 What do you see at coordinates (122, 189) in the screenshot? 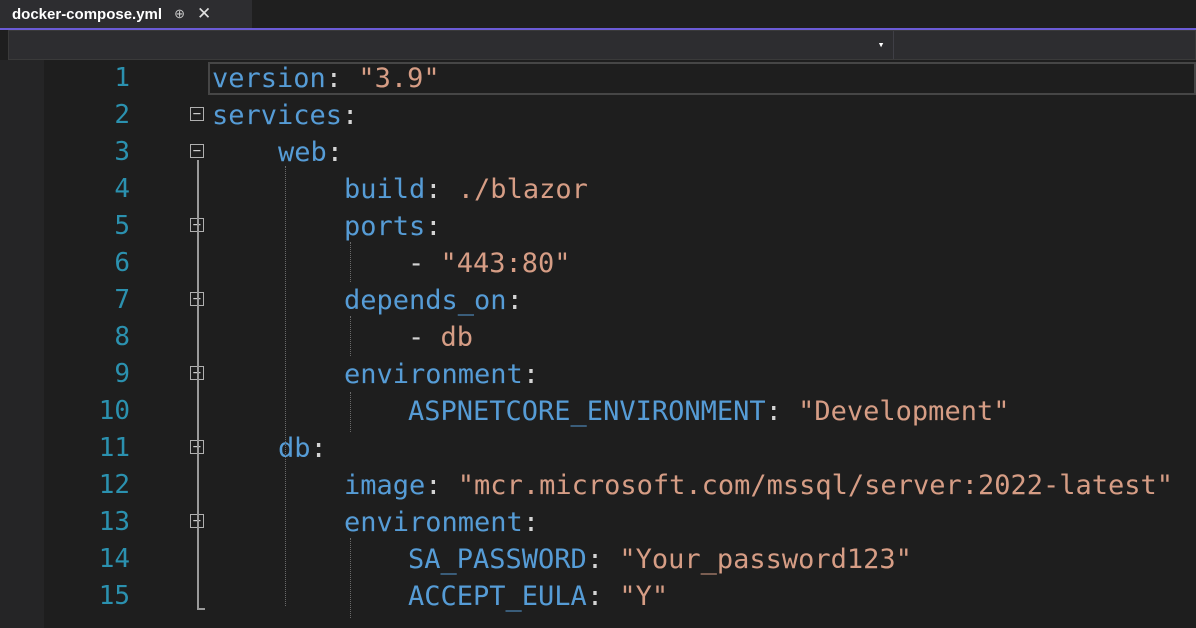
I see `line-number: 4` at bounding box center [122, 189].